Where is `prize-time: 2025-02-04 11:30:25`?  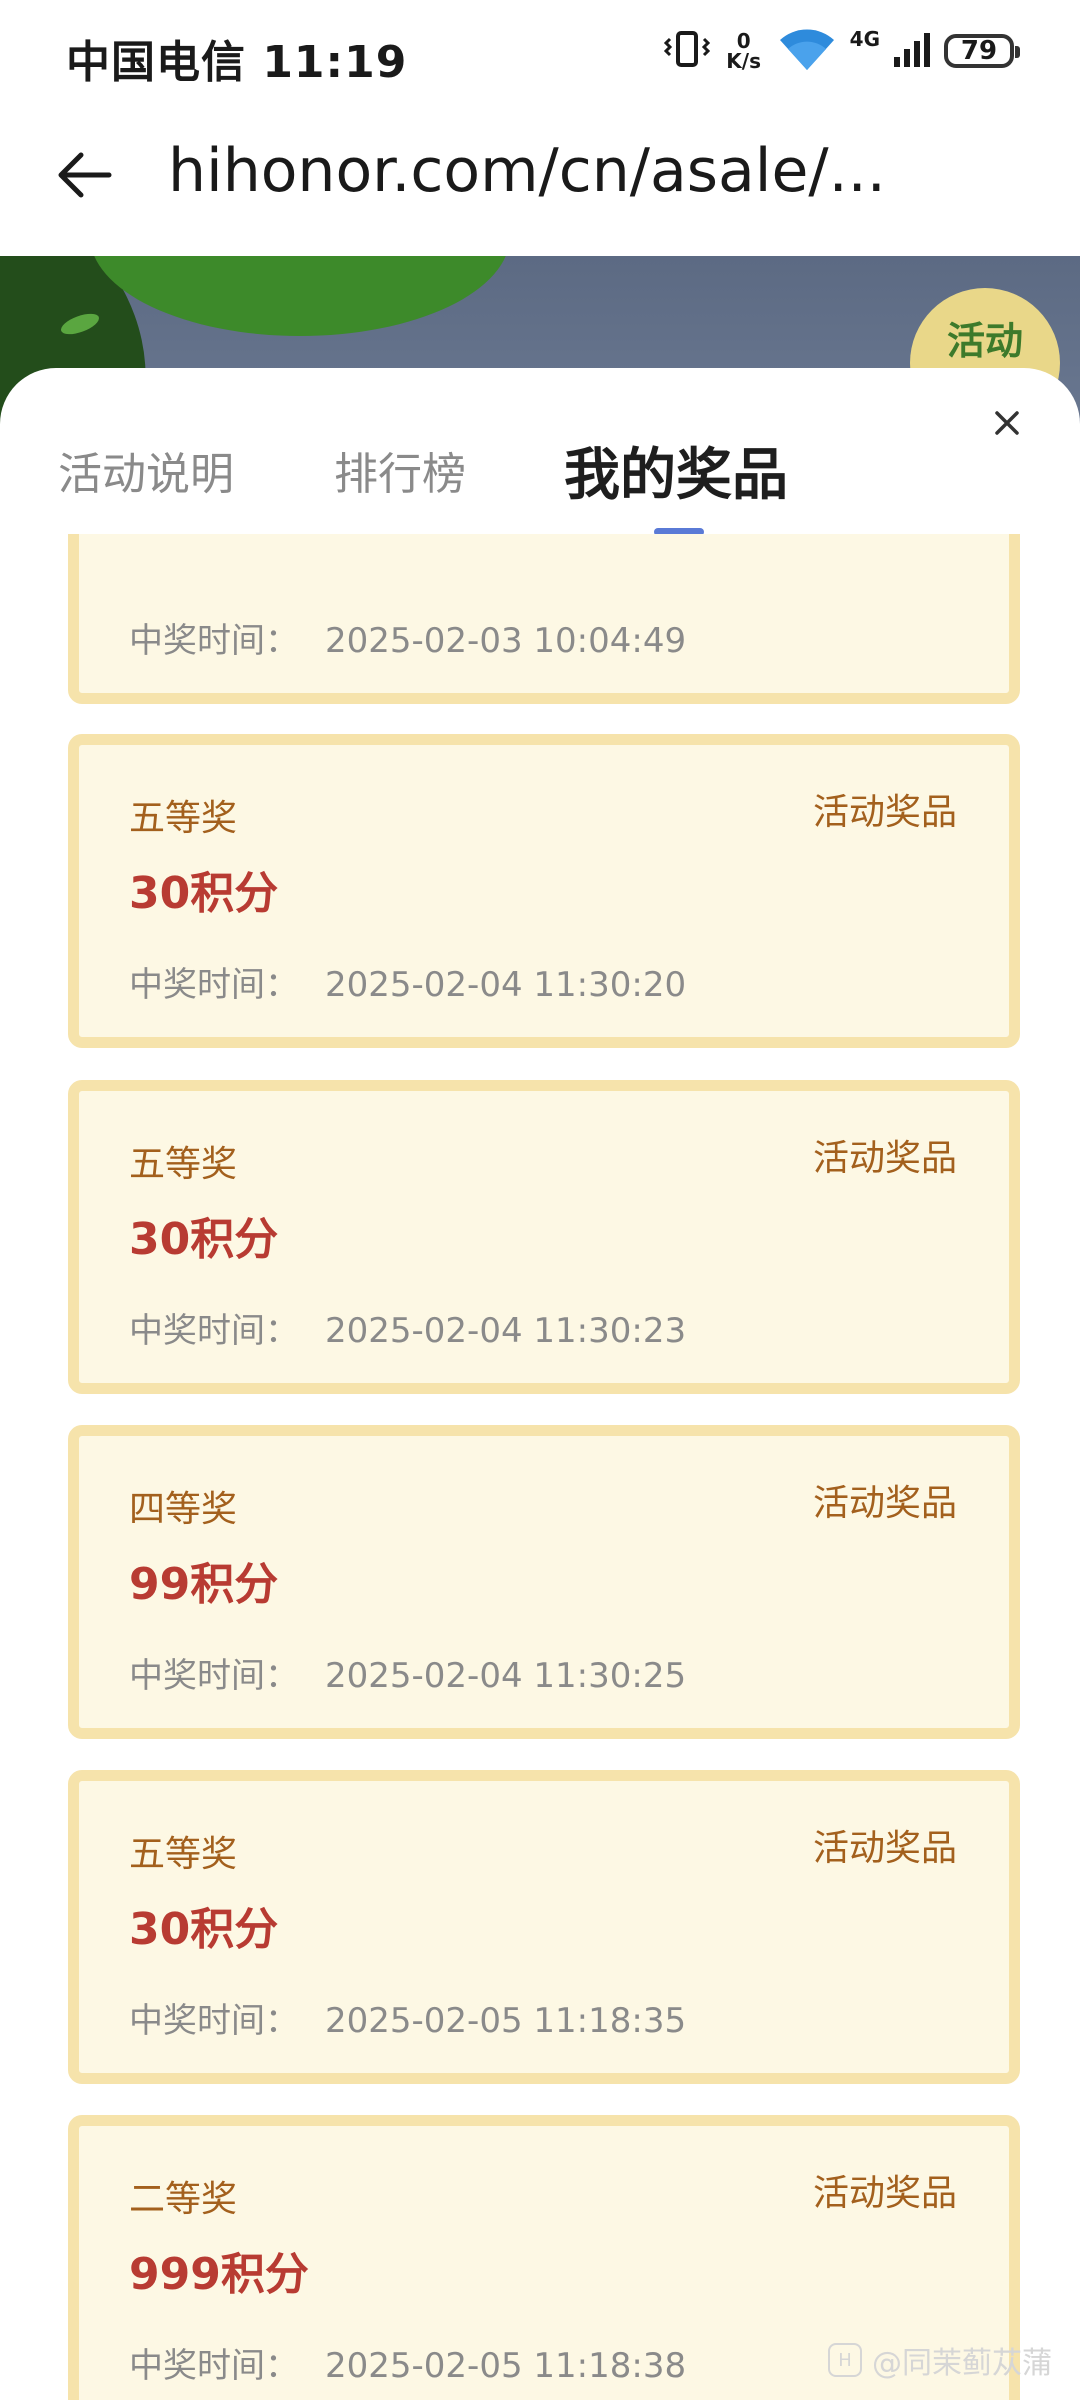
prize-time: 2025-02-04 11:30:25 is located at coordinates (506, 1676).